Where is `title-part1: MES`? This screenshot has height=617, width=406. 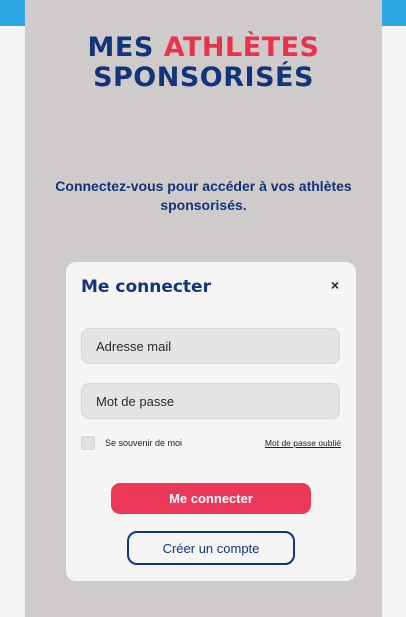
title-part1: MES is located at coordinates (125, 47).